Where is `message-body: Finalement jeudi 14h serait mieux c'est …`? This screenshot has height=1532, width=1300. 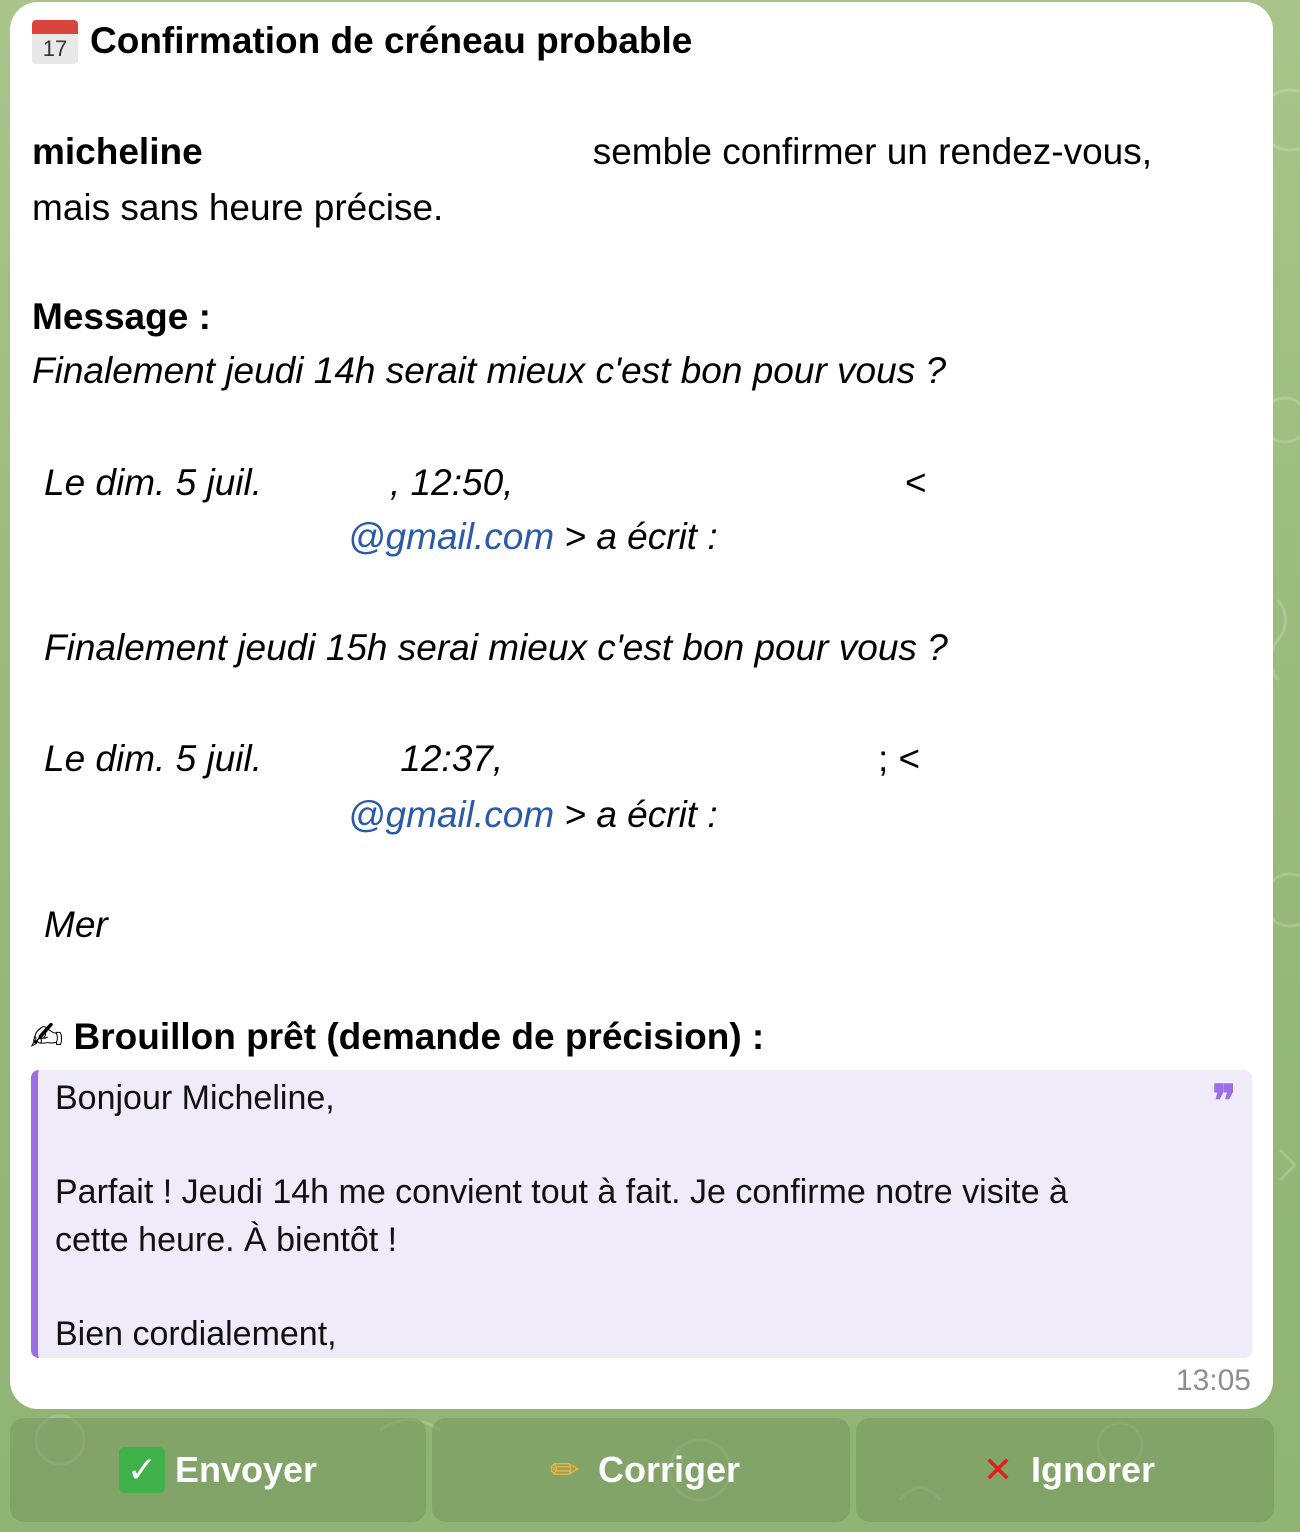 message-body: Finalement jeudi 14h serait mieux c'est … is located at coordinates (489, 370).